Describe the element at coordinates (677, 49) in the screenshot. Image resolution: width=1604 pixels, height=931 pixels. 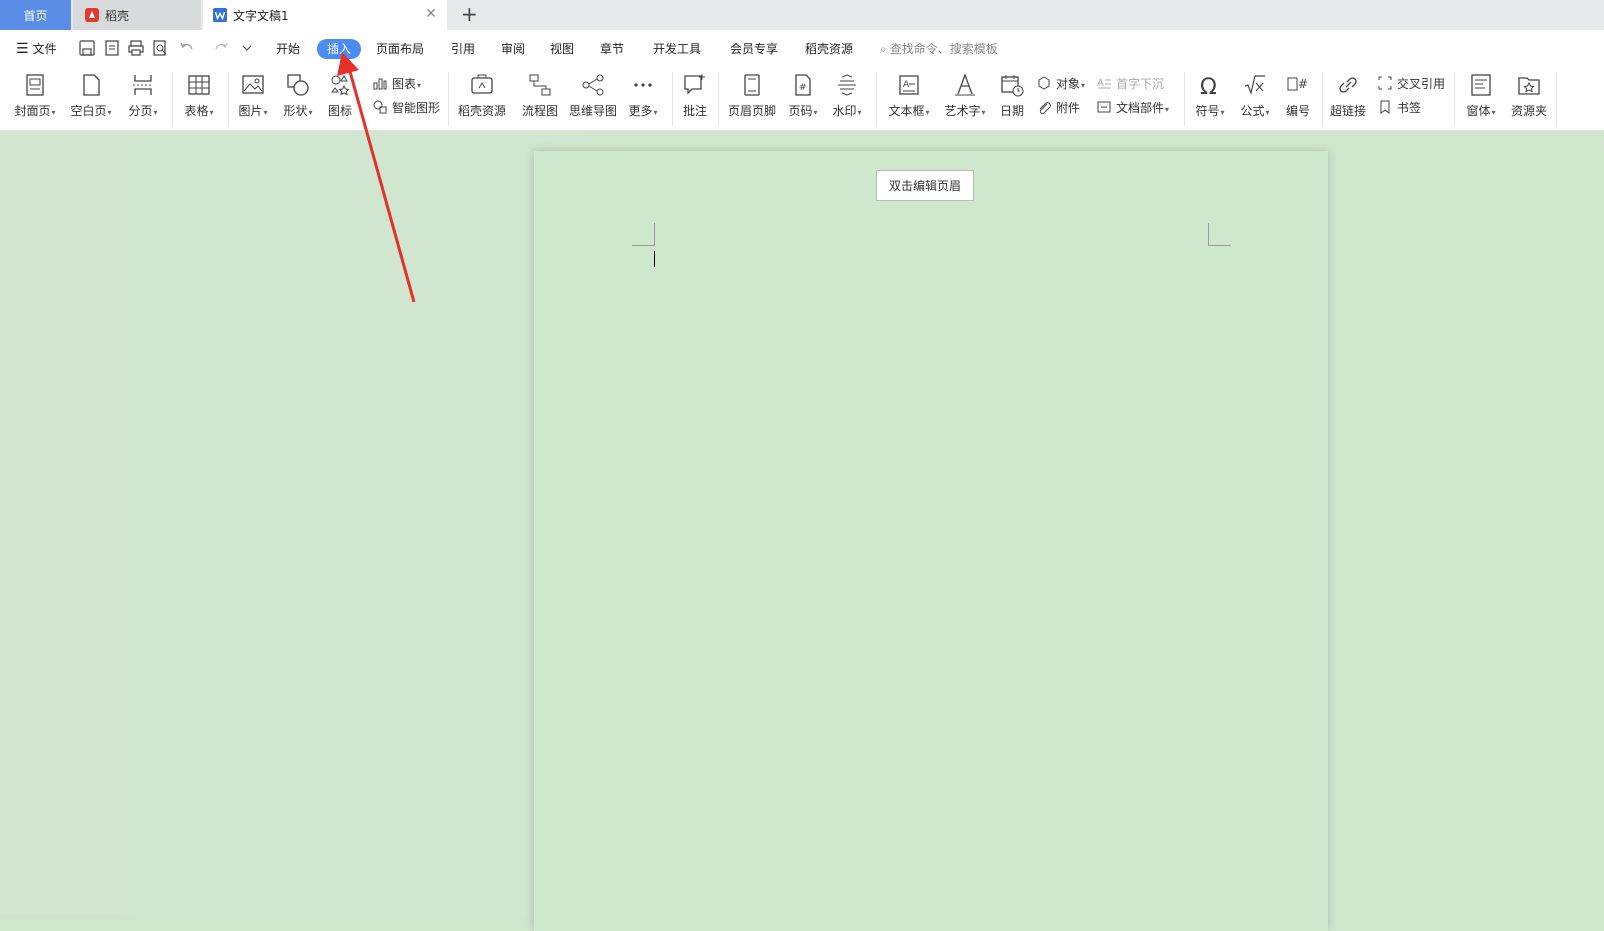
I see `menu-developer: 开发工具` at that location.